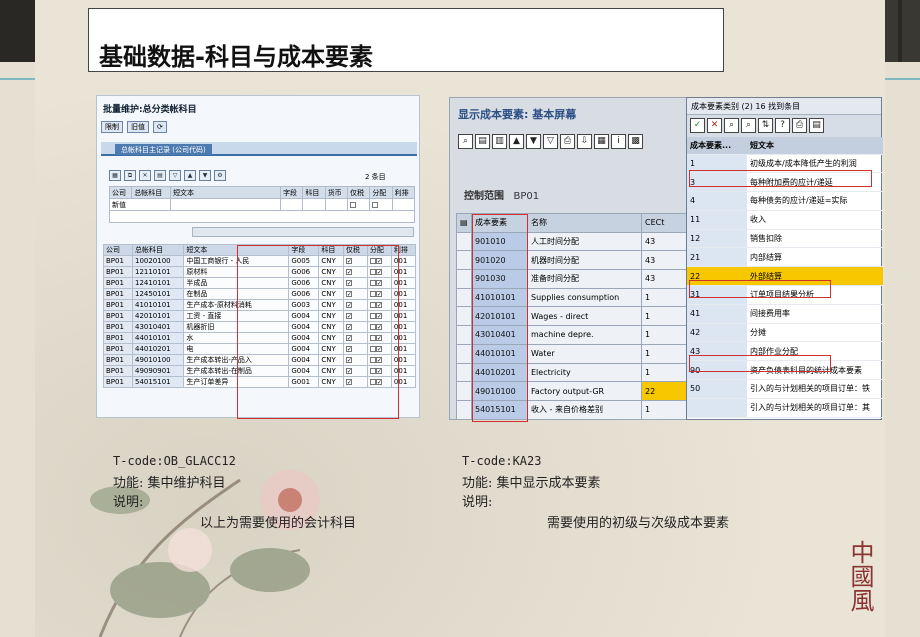 This screenshot has height=637, width=920. Describe the element at coordinates (260, 305) in the screenshot. I see `table-row: BP0141010101生产成本-原材料消耗G003CNY 001` at that location.